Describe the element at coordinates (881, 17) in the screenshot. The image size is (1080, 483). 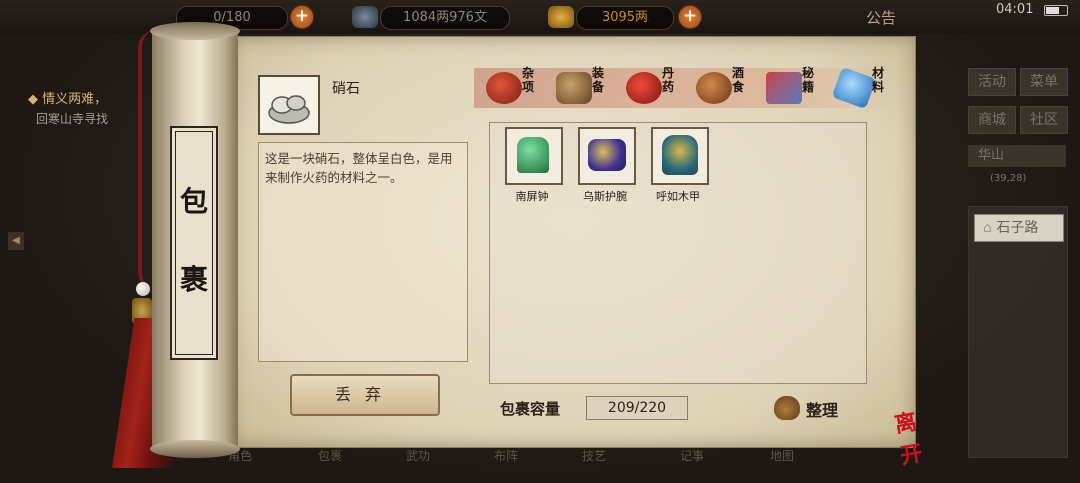
I see `notice-button: 公告` at that location.